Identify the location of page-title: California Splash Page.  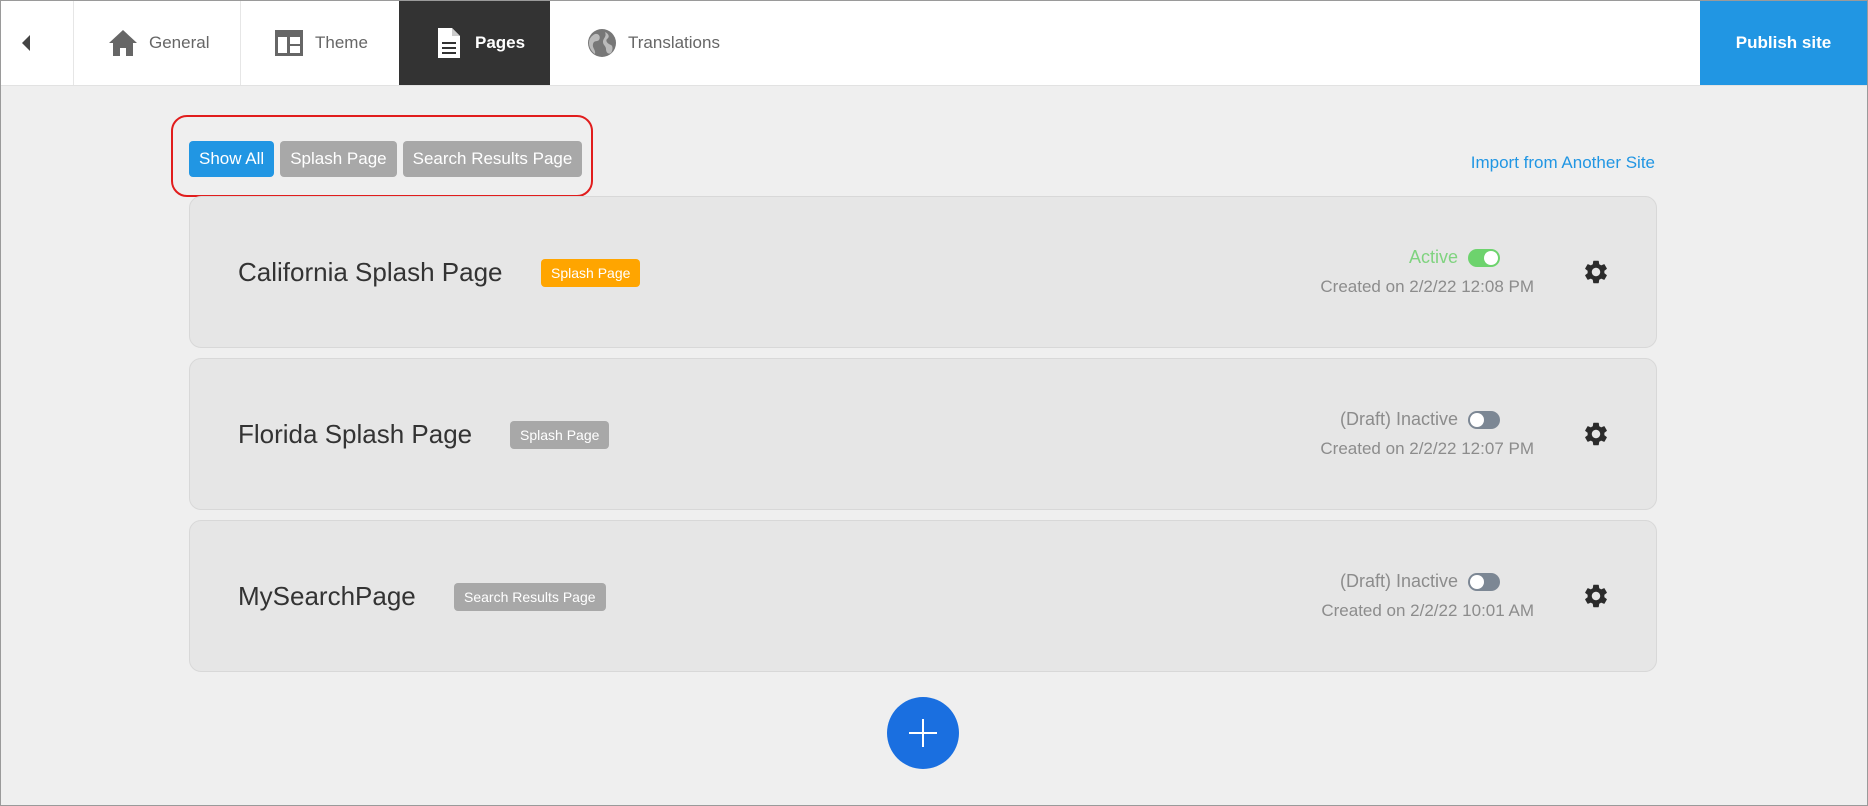
(370, 271).